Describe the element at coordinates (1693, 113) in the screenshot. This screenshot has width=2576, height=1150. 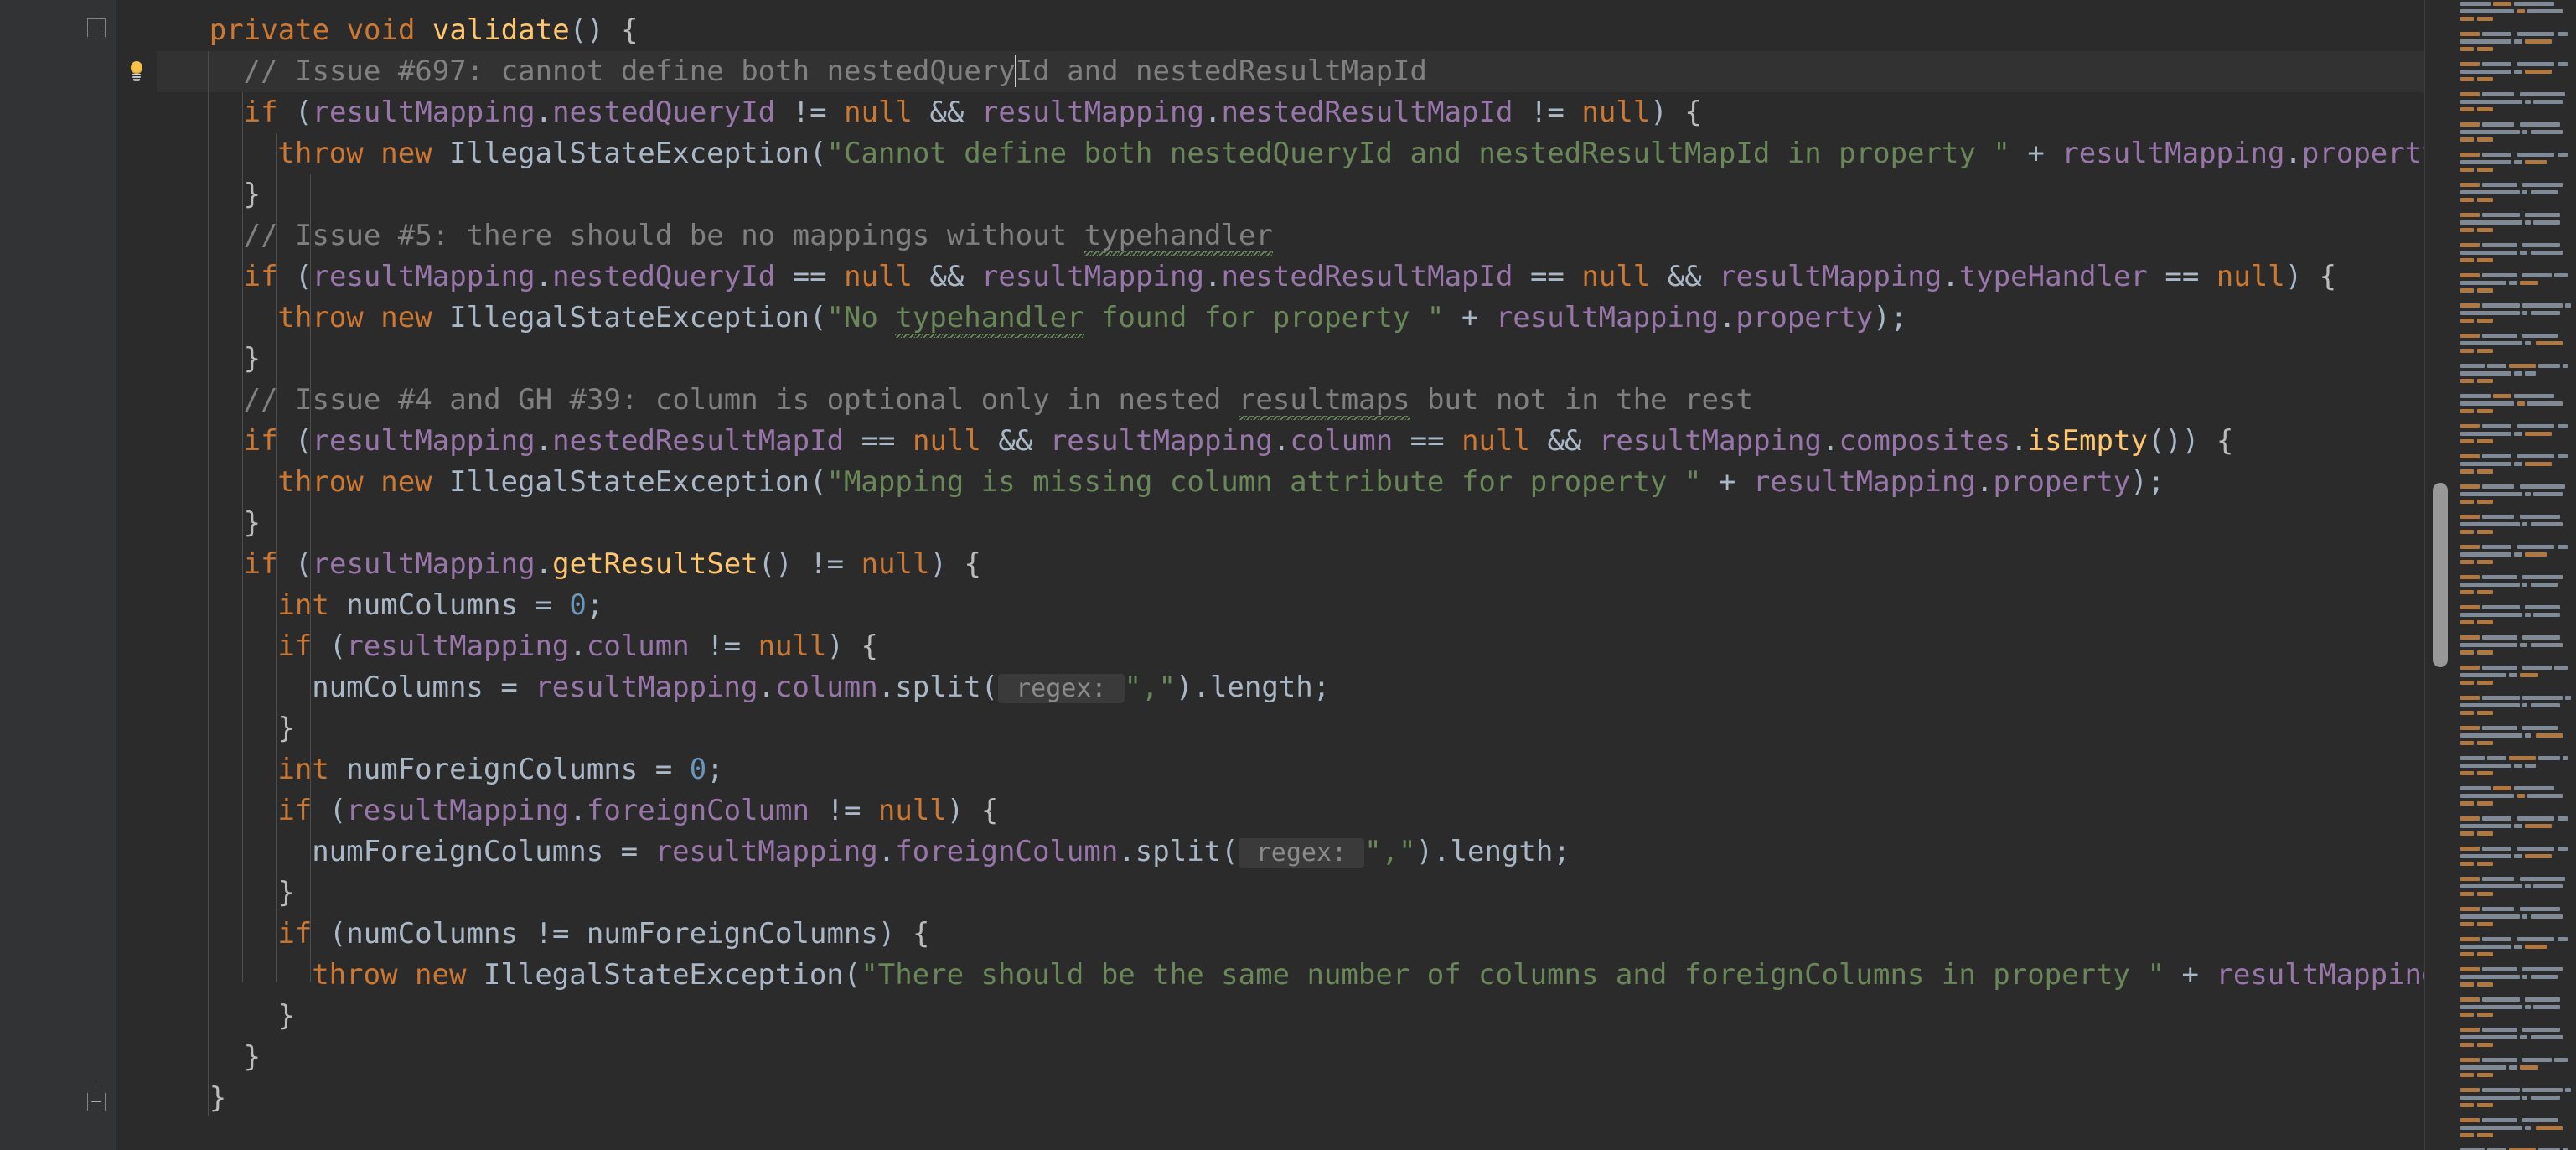
I see `code-token: {` at that location.